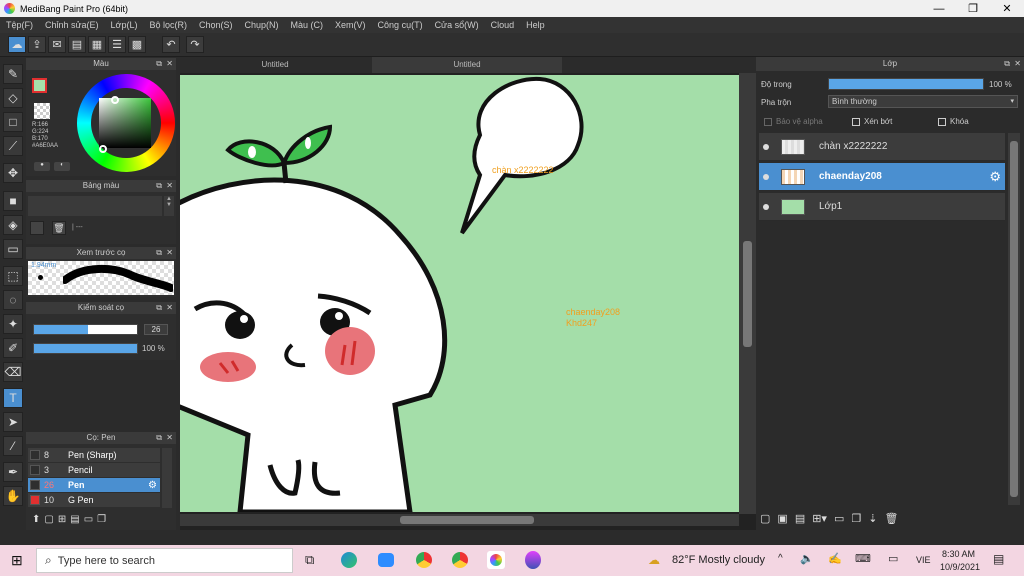 This screenshot has width=1024, height=576. What do you see at coordinates (13, 372) in the screenshot?
I see `select-eraser-icon: ⌫` at bounding box center [13, 372].